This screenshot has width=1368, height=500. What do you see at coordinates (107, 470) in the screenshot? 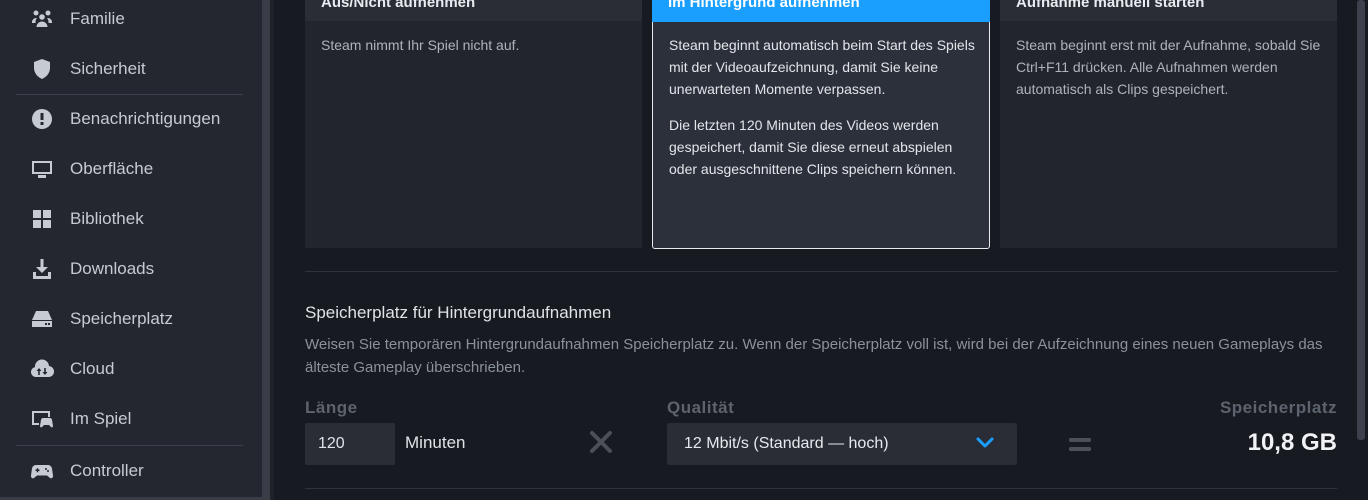
I see `sidebar-item-label: Controller` at bounding box center [107, 470].